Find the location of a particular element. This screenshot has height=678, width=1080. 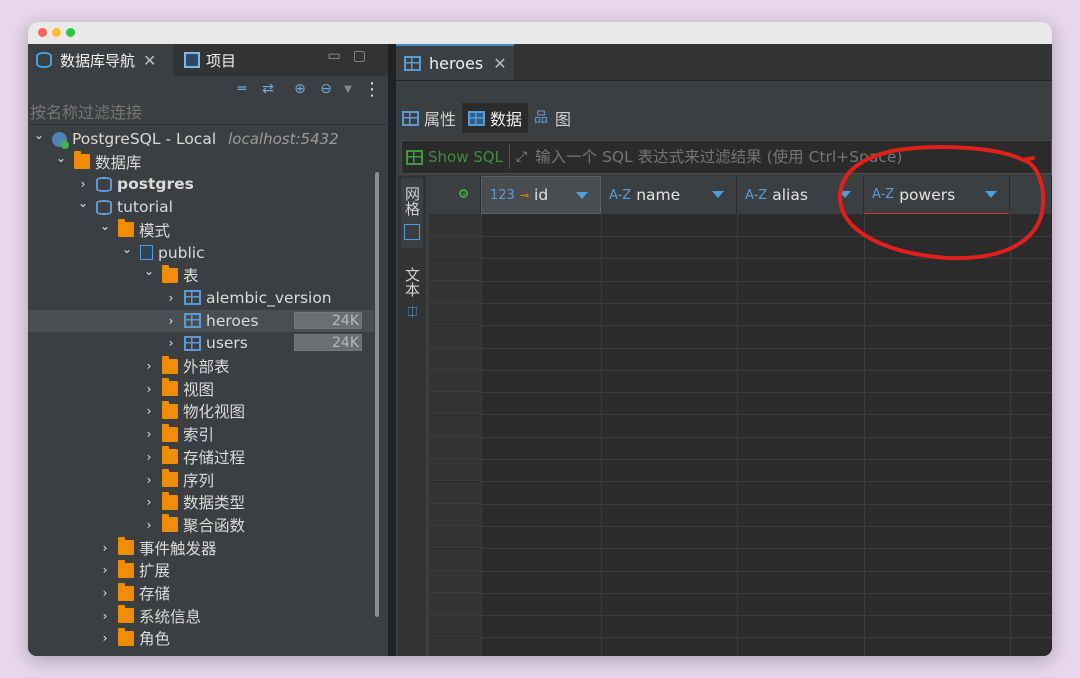

column-name: alias is located at coordinates (790, 195).